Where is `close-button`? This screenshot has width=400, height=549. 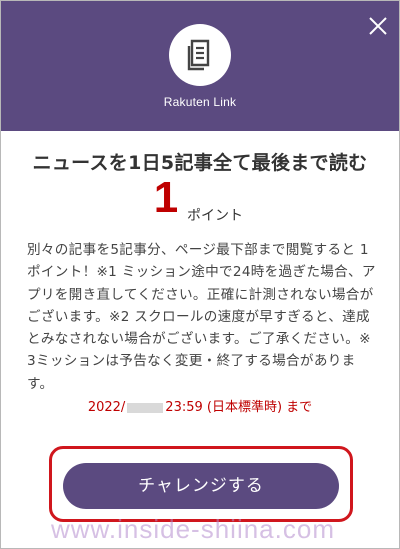
close-button is located at coordinates (378, 26).